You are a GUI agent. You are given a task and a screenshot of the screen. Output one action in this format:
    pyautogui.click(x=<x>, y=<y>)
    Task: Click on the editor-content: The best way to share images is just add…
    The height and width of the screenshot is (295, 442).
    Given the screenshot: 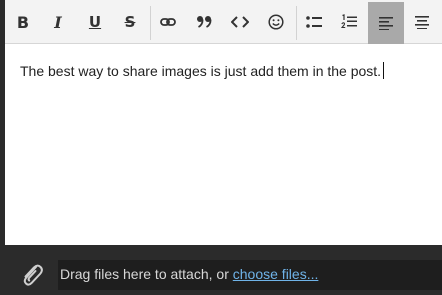 What is the action you would take?
    pyautogui.click(x=202, y=70)
    